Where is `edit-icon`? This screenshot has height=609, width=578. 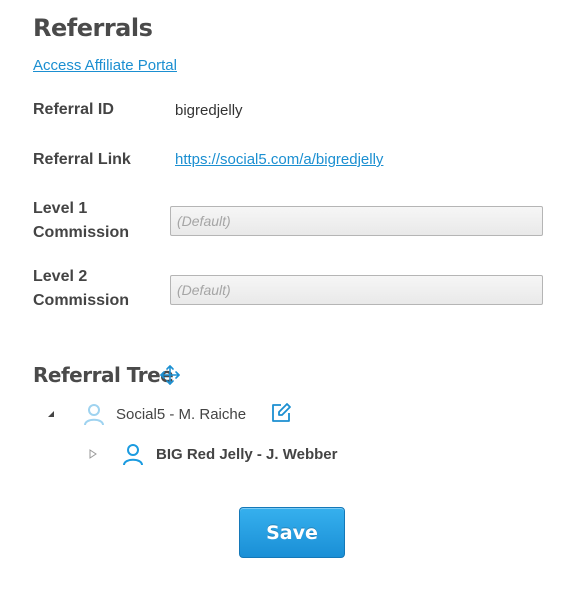 edit-icon is located at coordinates (281, 413).